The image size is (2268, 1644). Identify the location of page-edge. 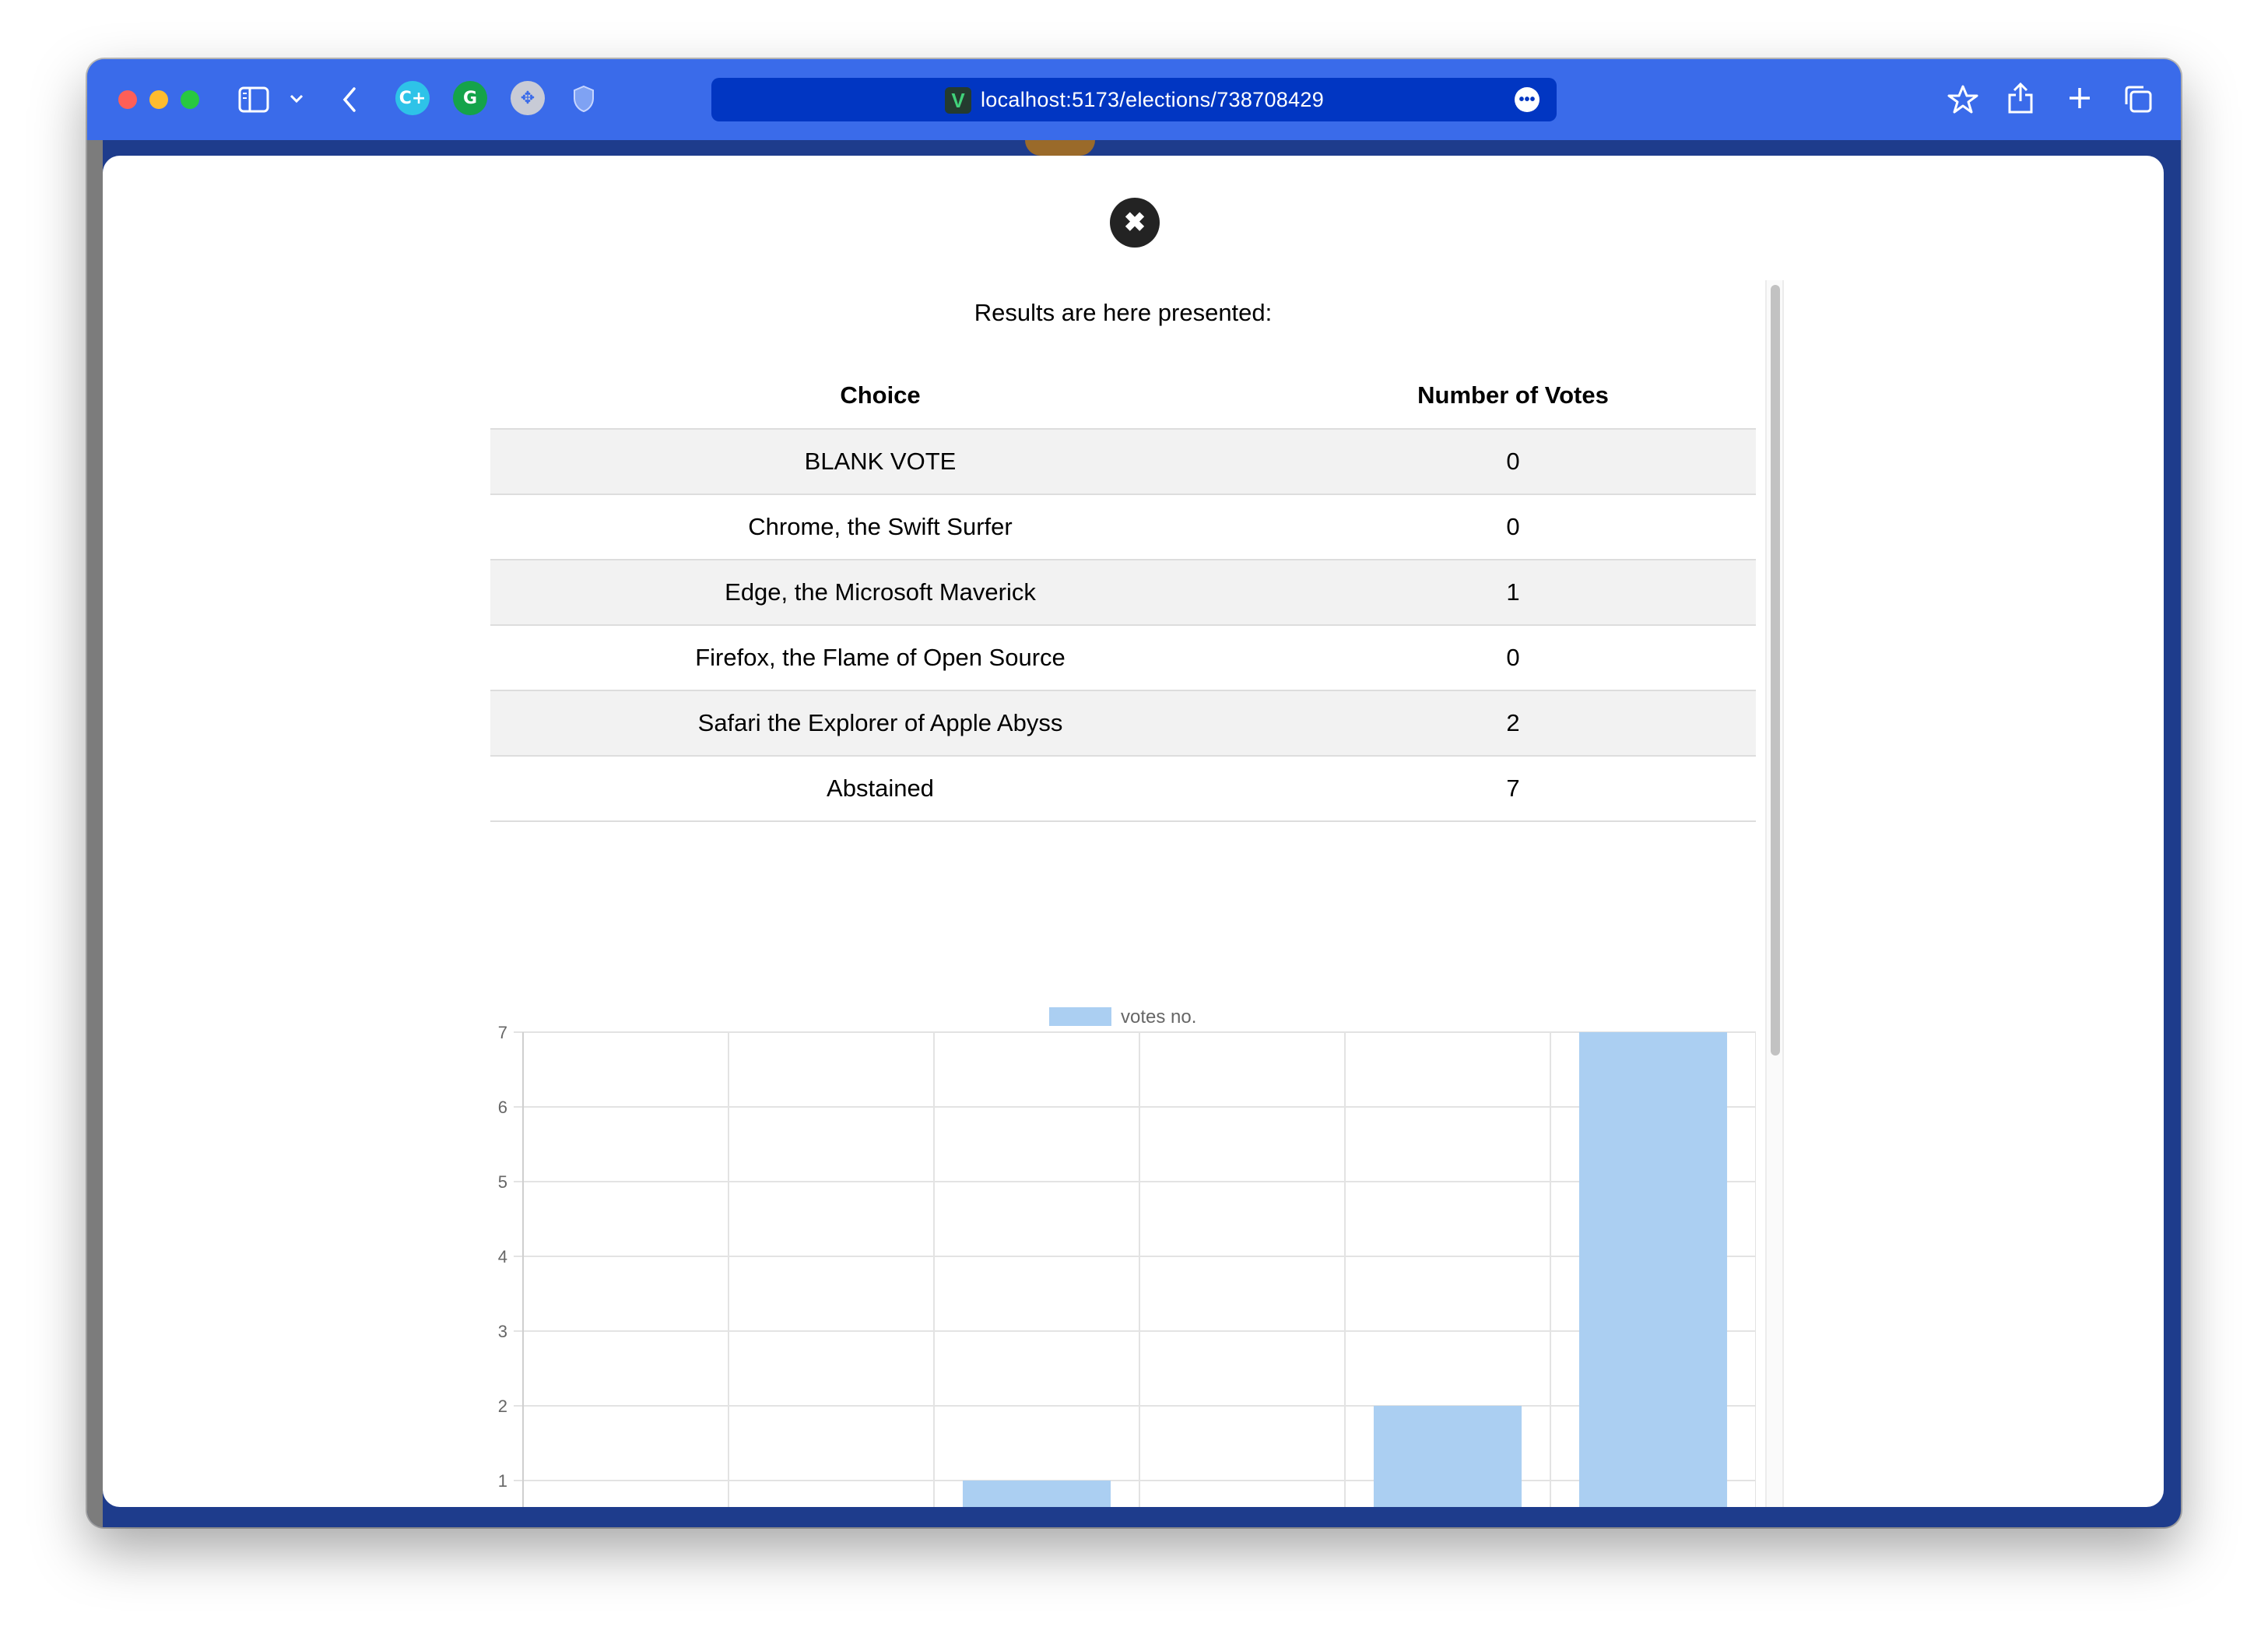
(95, 833).